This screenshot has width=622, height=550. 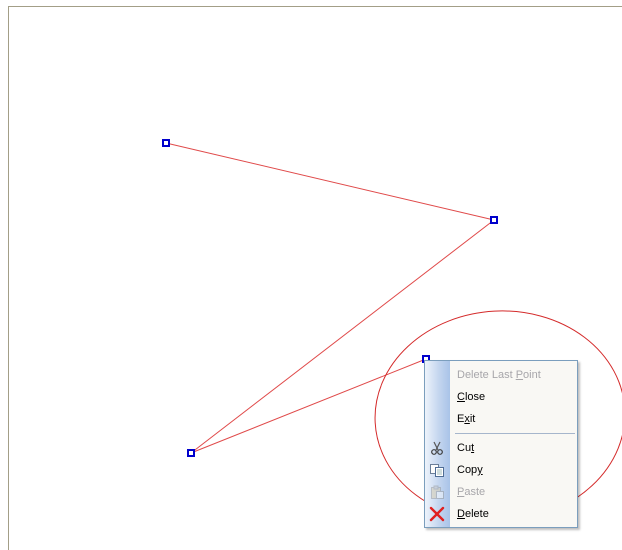 I want to click on menu-item-delete: Delete, so click(x=501, y=514).